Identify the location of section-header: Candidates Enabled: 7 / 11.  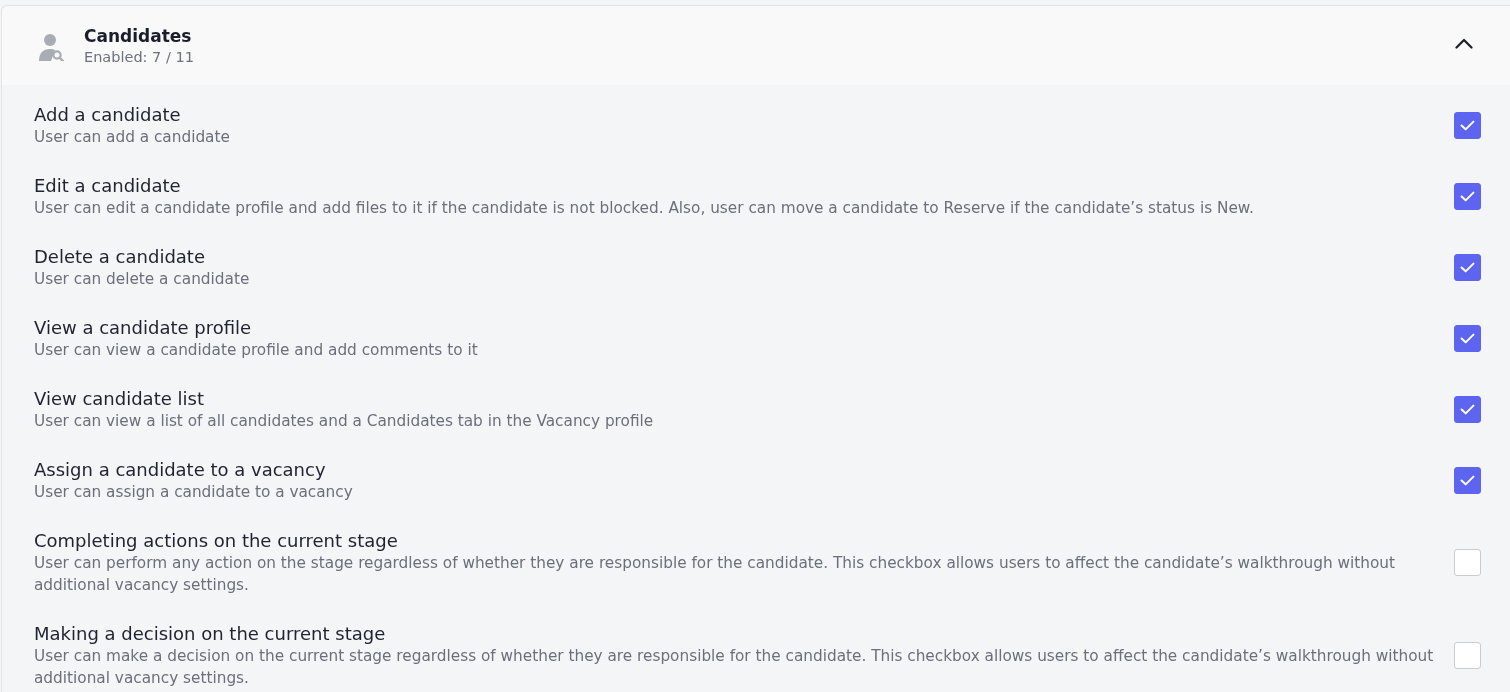
(756, 45).